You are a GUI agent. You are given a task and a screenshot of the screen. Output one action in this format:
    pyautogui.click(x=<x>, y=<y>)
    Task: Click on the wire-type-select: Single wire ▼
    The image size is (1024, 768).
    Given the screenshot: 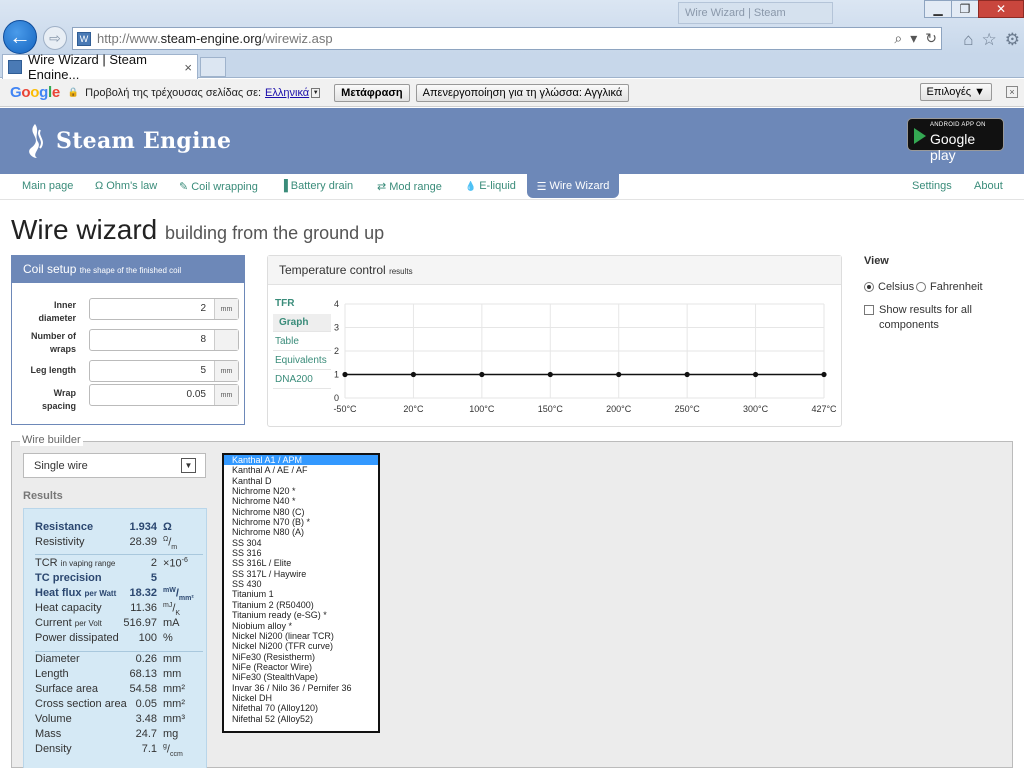 What is the action you would take?
    pyautogui.click(x=114, y=465)
    